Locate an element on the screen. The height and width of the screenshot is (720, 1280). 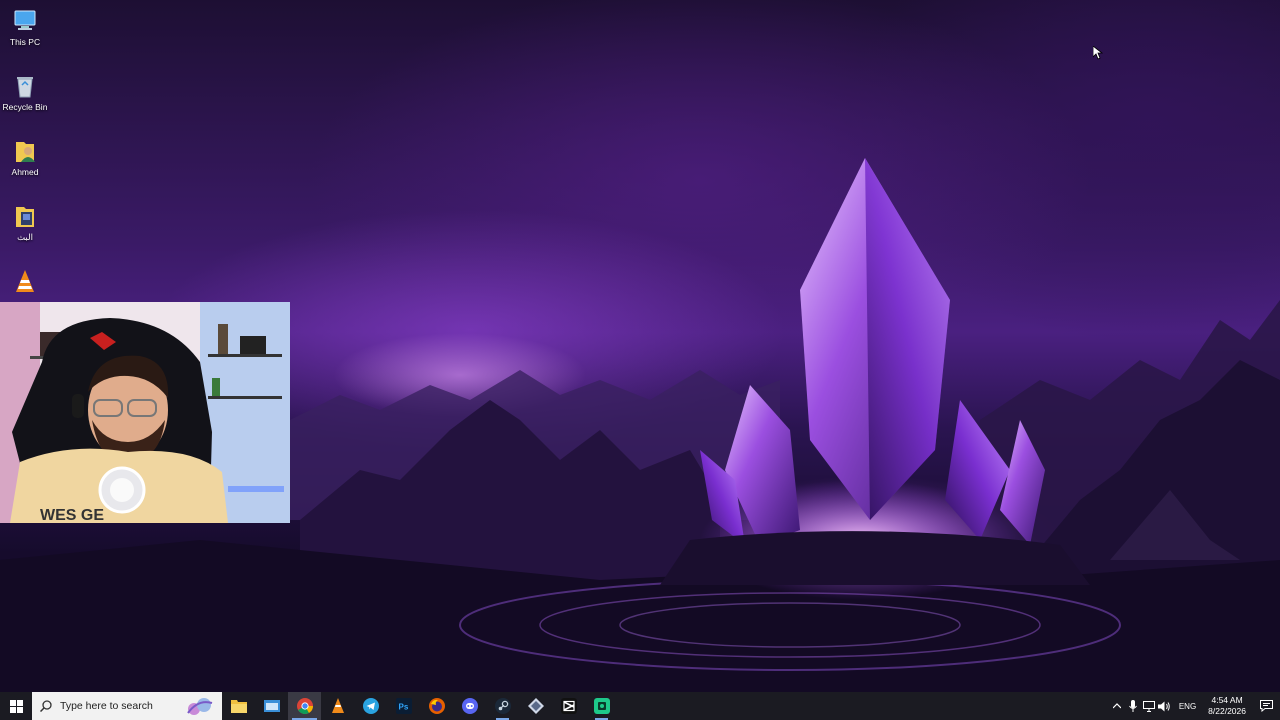
taskbar-app-window is located at coordinates (271, 706).